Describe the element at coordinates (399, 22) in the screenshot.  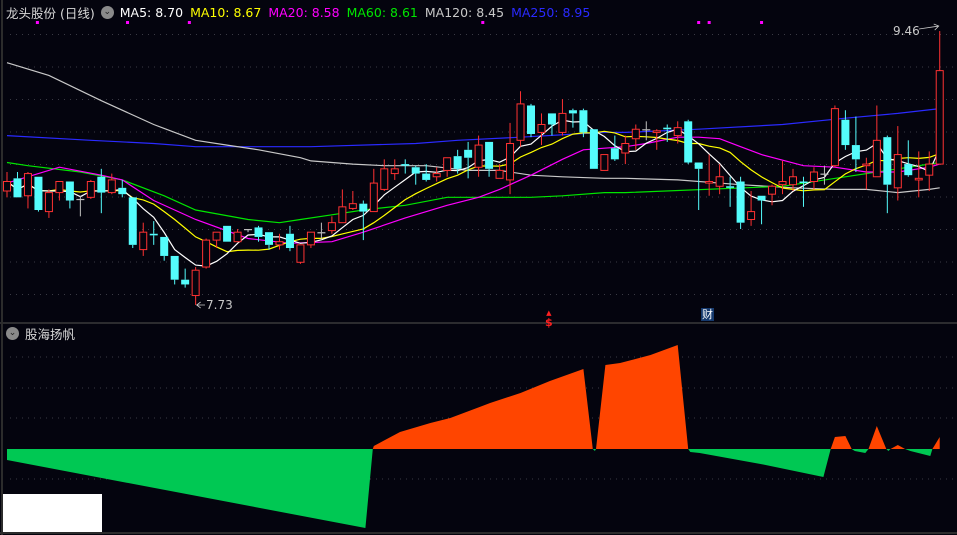
I see `event-markers` at that location.